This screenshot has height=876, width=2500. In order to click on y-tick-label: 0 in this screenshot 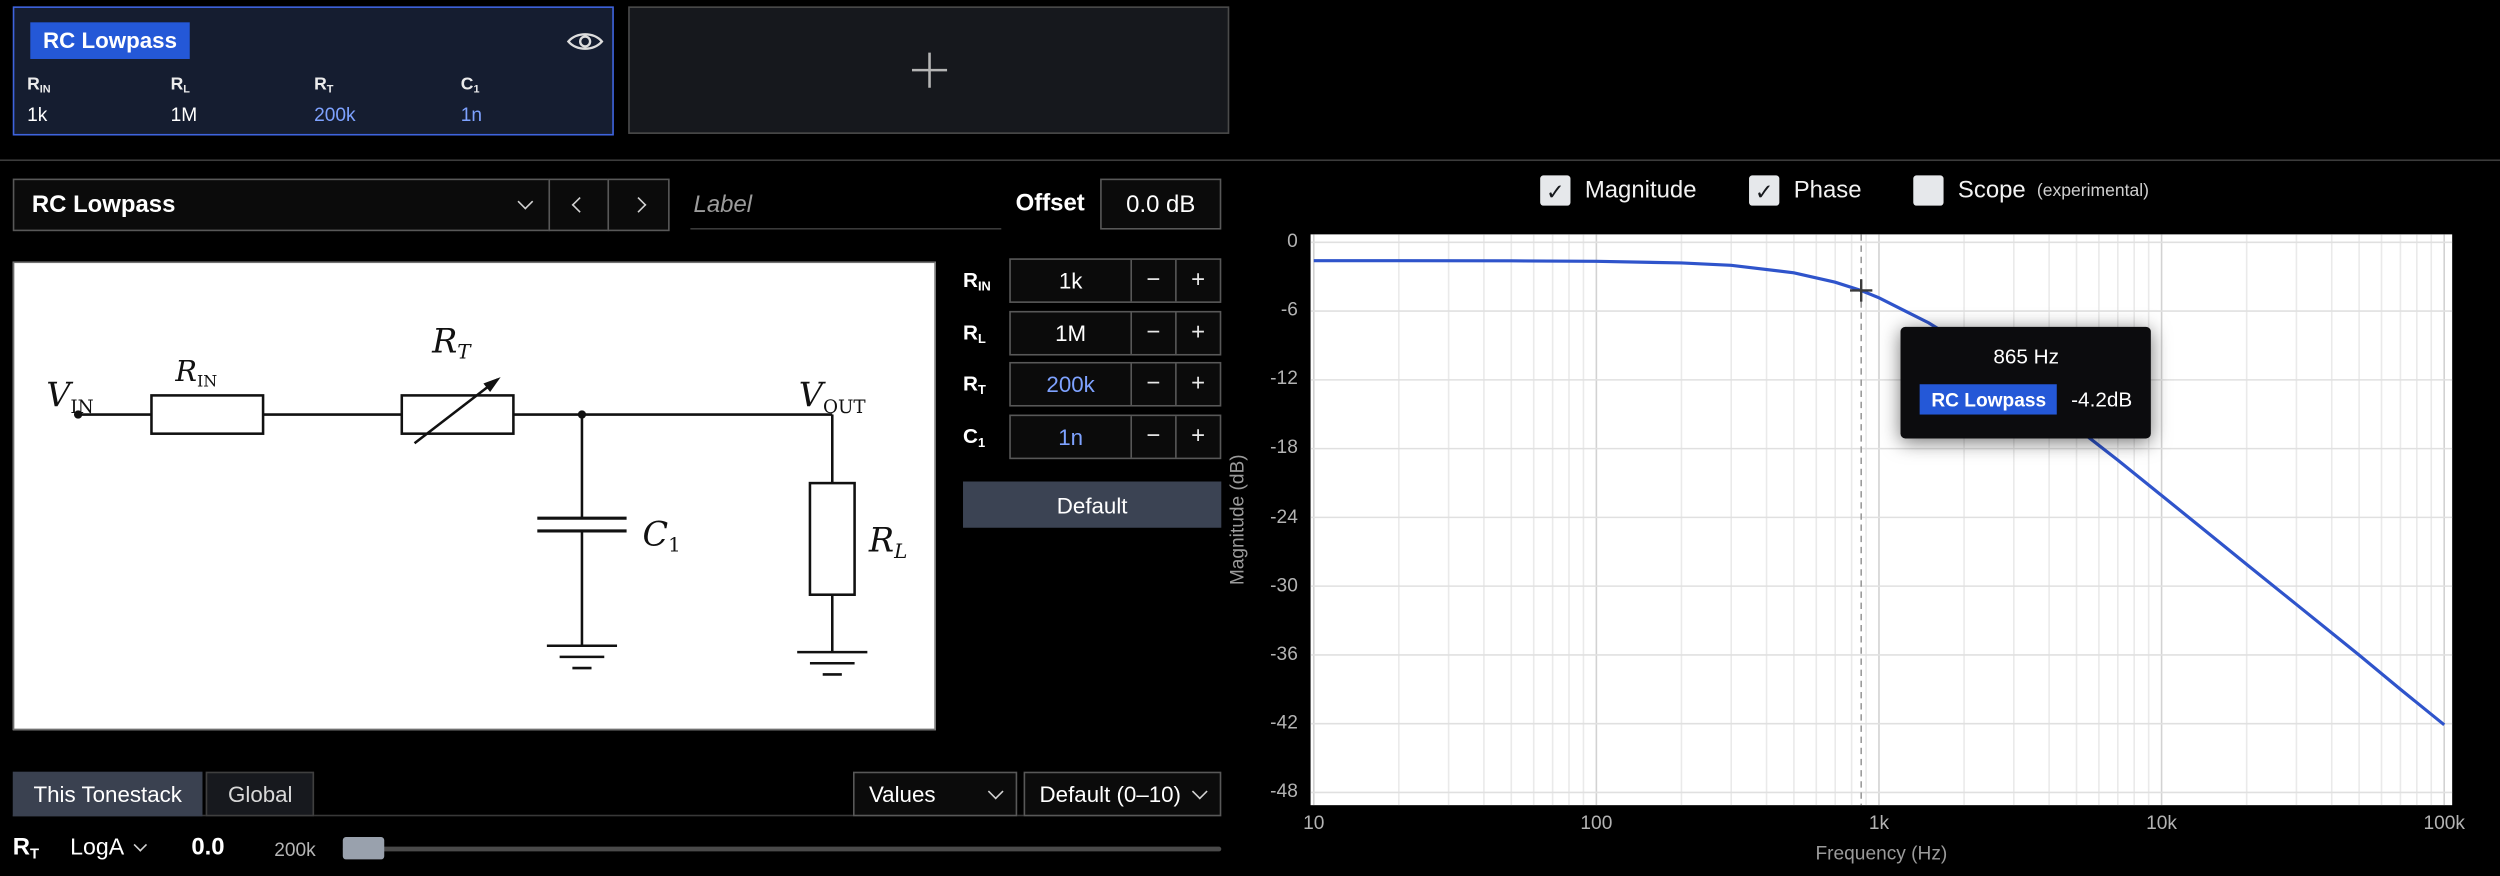, I will do `click(1292, 240)`.